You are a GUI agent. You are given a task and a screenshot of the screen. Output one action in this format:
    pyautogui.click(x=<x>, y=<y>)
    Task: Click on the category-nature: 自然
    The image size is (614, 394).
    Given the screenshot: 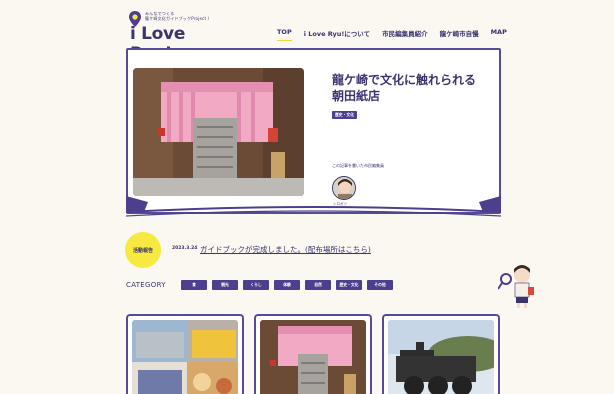 What is the action you would take?
    pyautogui.click(x=318, y=285)
    